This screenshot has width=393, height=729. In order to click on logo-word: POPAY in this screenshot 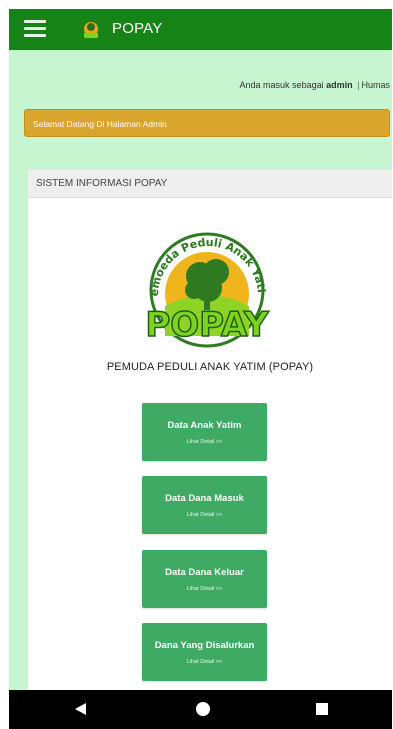, I will do `click(207, 325)`.